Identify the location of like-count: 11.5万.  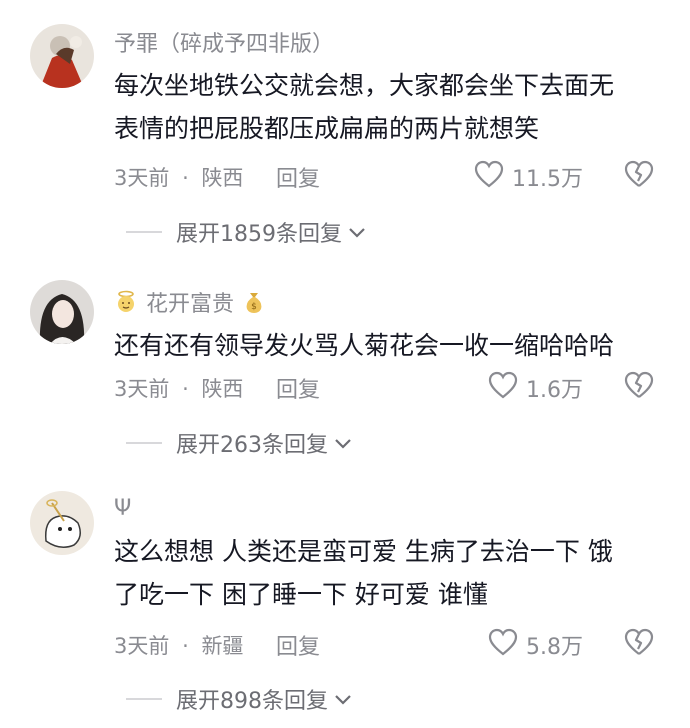
(547, 179).